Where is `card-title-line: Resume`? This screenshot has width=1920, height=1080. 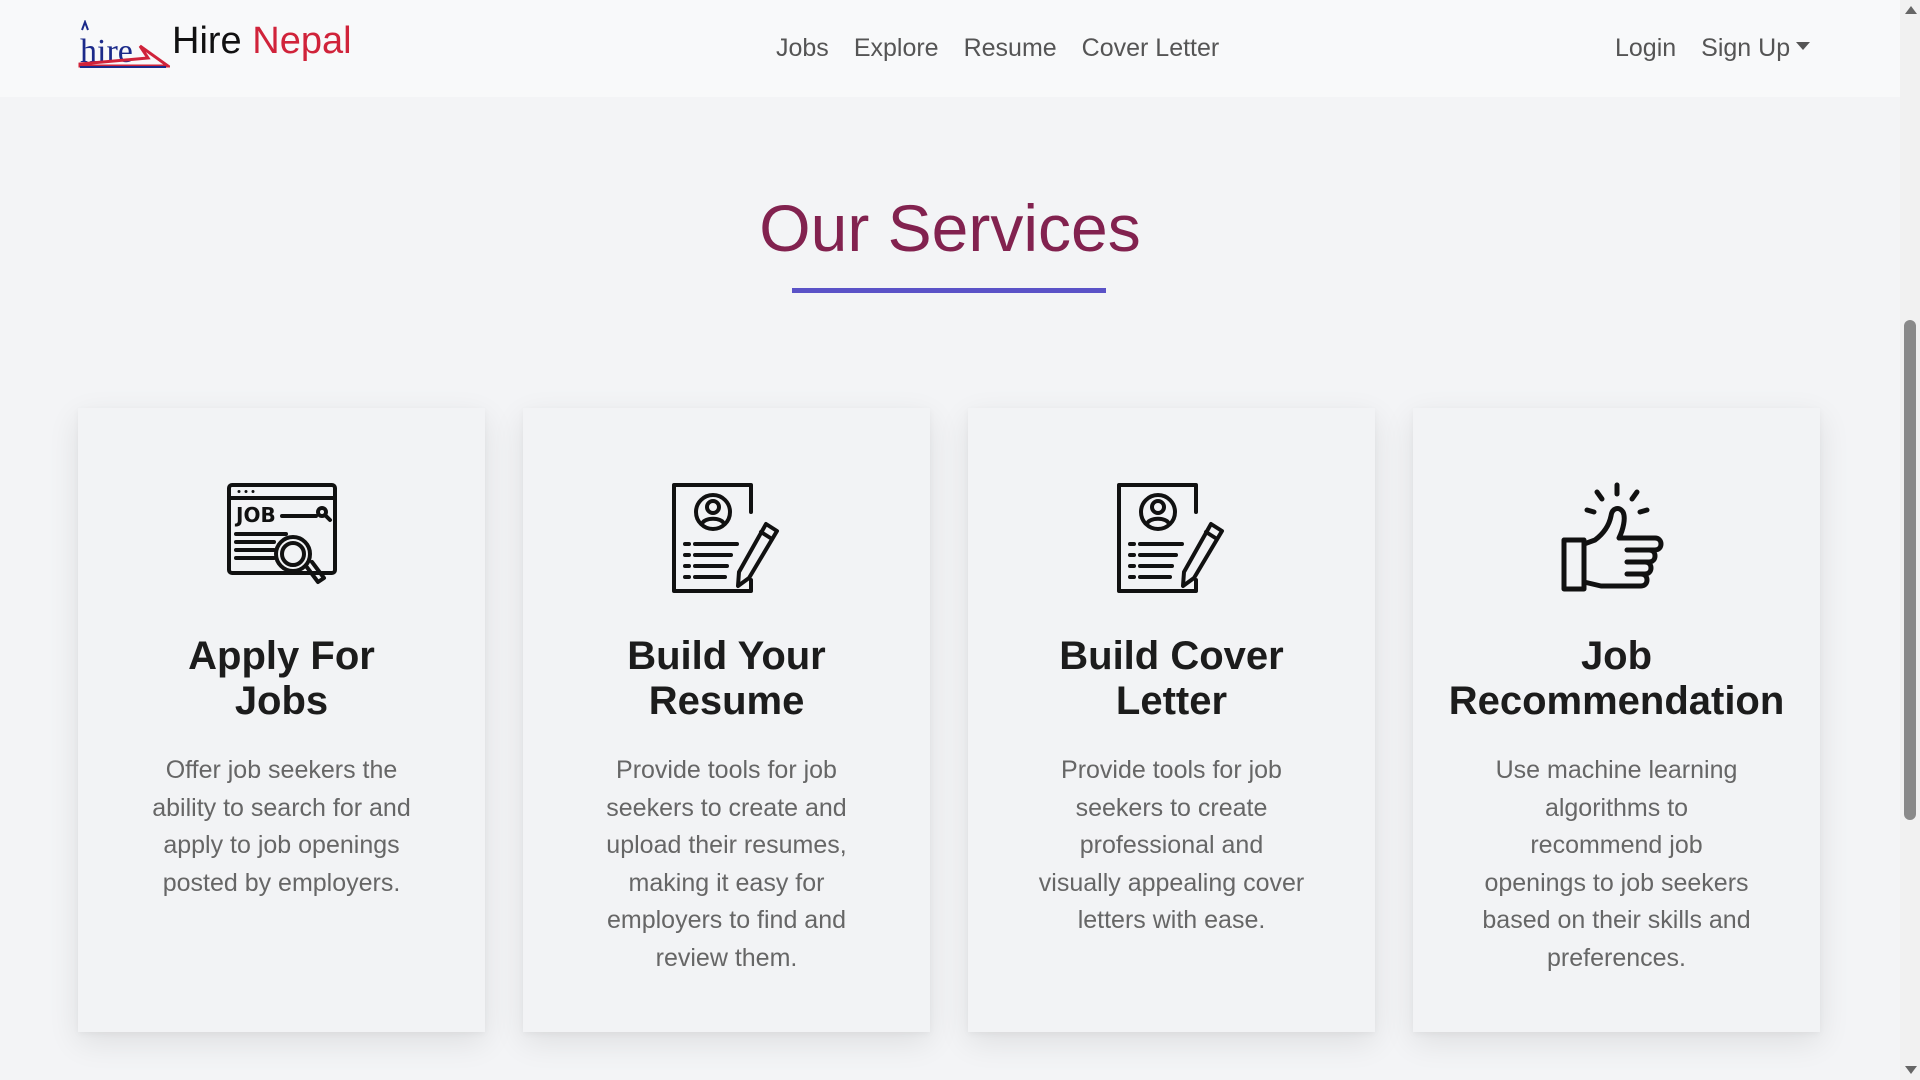
card-title-line: Resume is located at coordinates (726, 701).